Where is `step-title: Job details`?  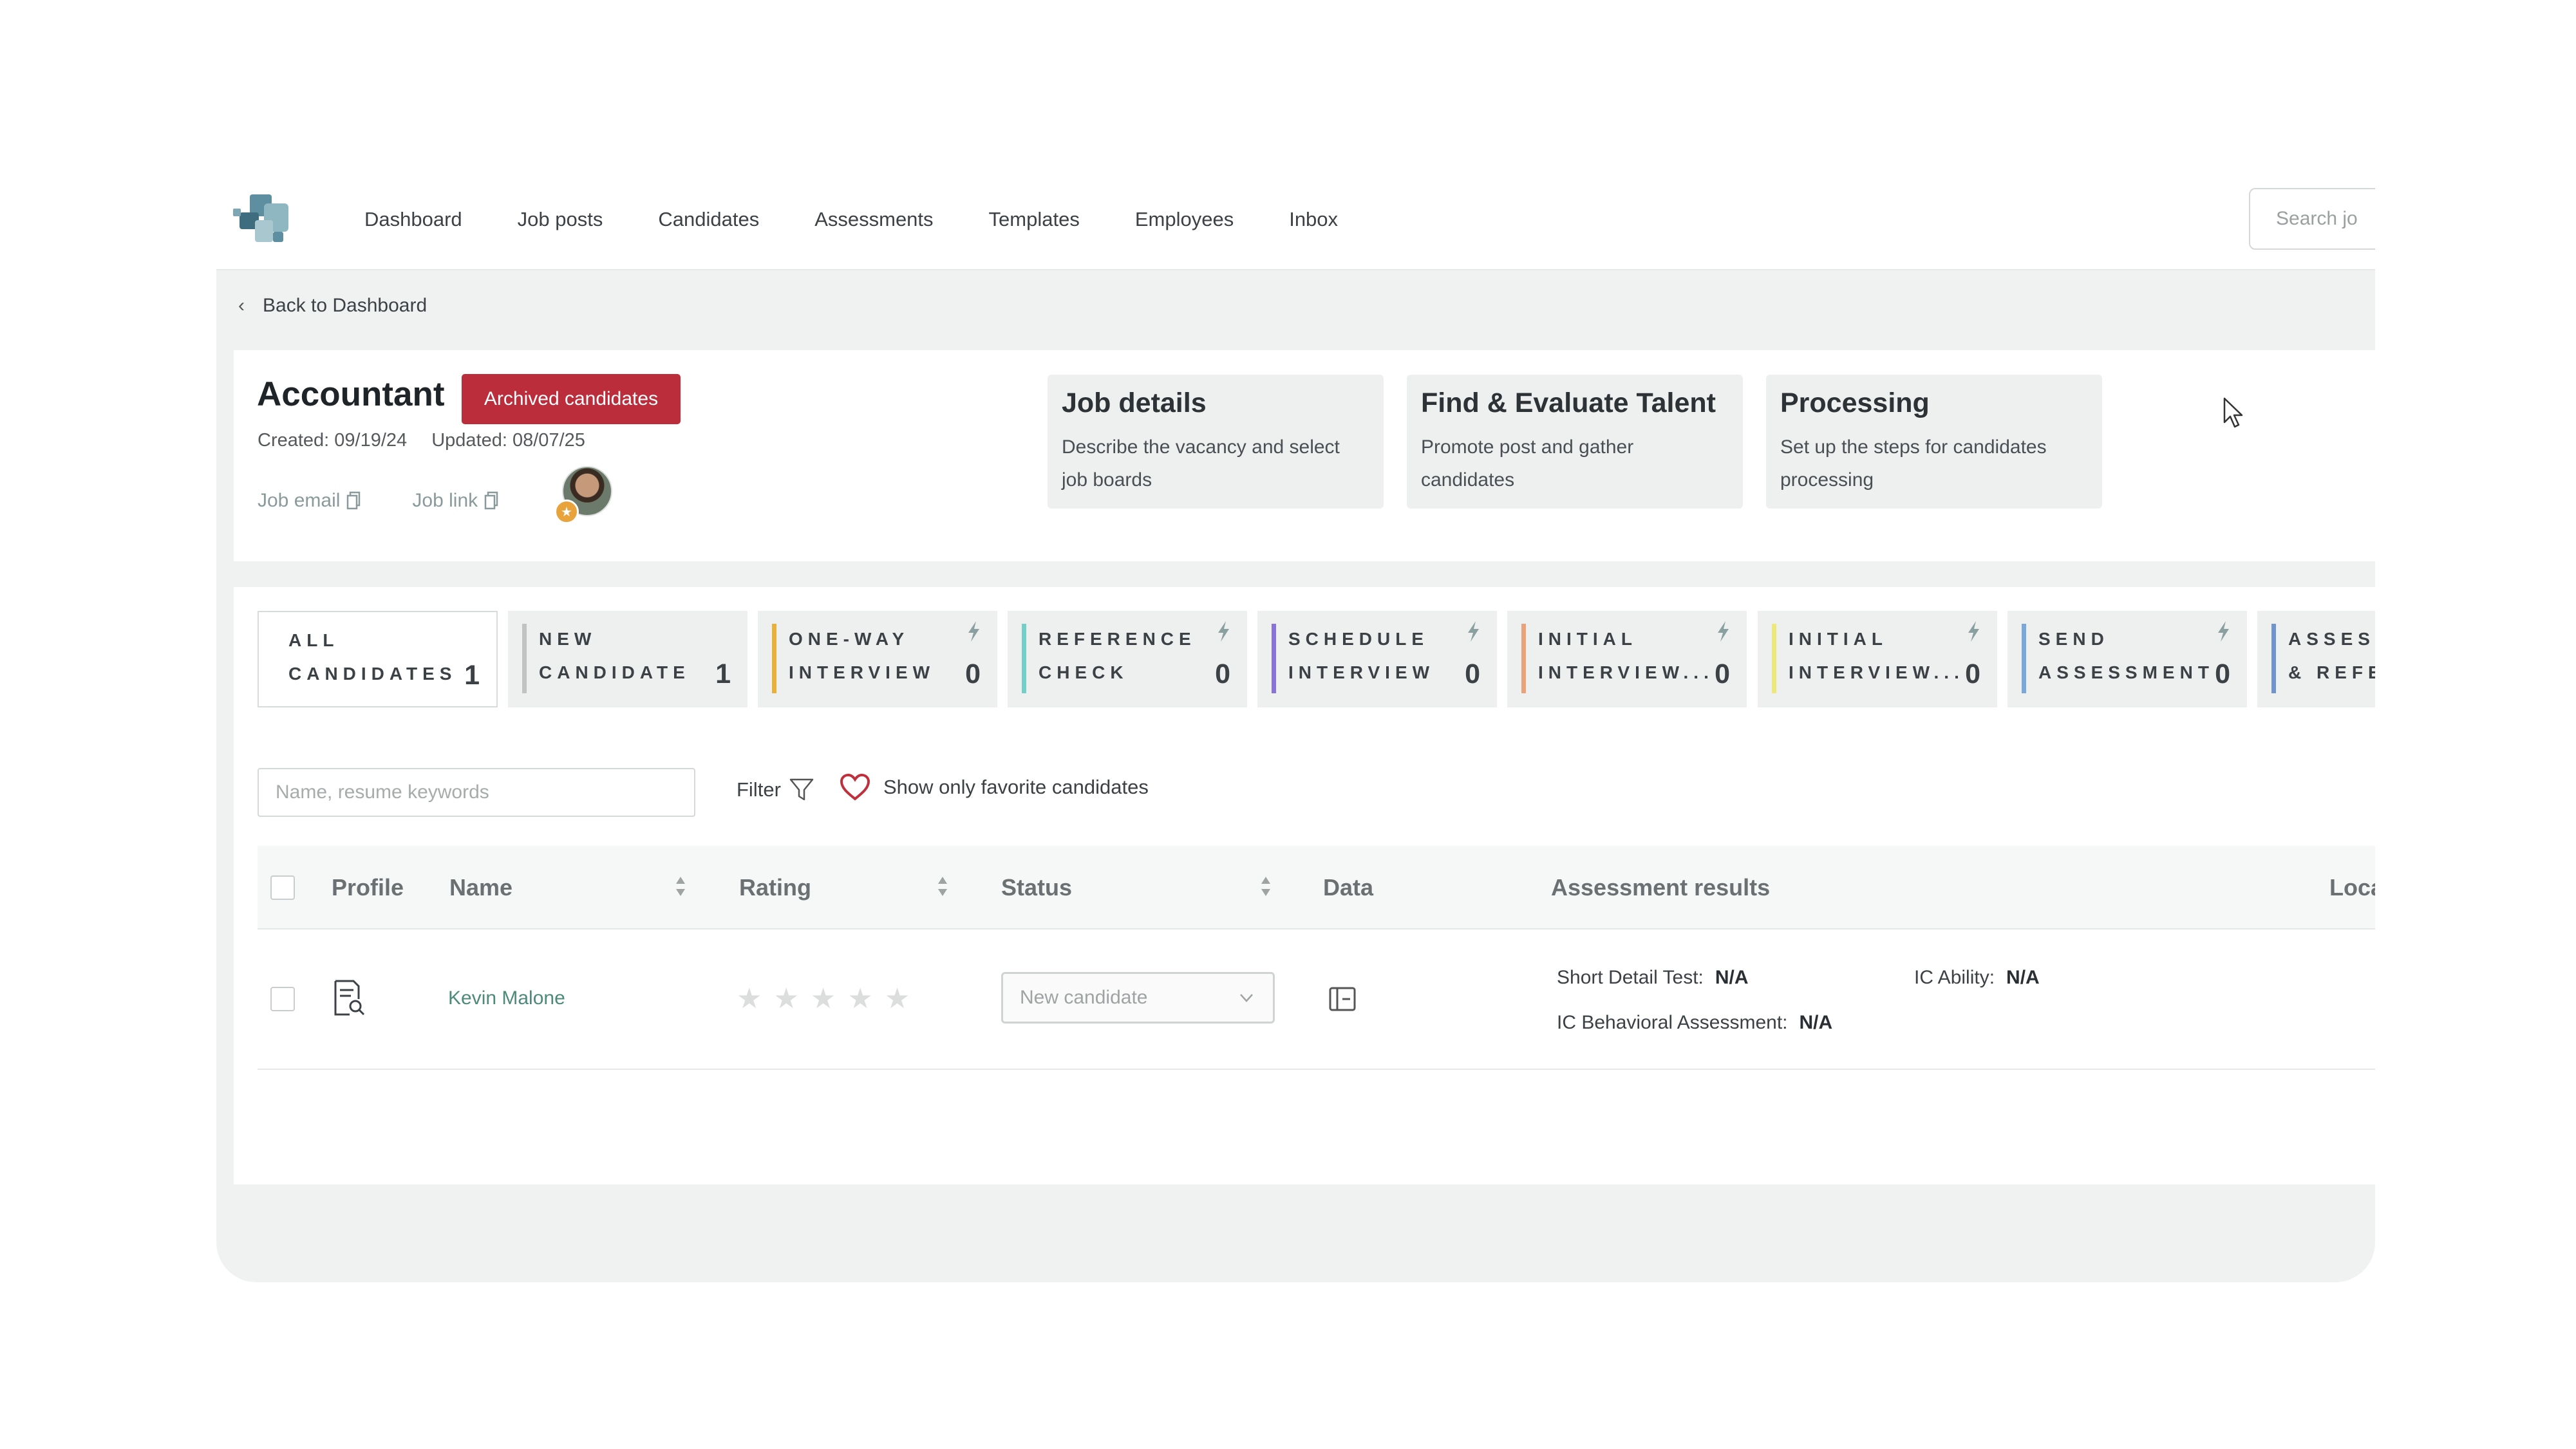
step-title: Job details is located at coordinates (1134, 403).